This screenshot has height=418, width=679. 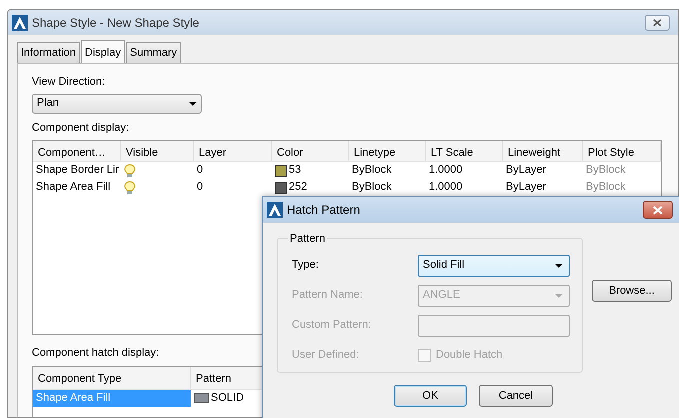 What do you see at coordinates (117, 104) in the screenshot?
I see `view-direction-dropdown: Plan` at bounding box center [117, 104].